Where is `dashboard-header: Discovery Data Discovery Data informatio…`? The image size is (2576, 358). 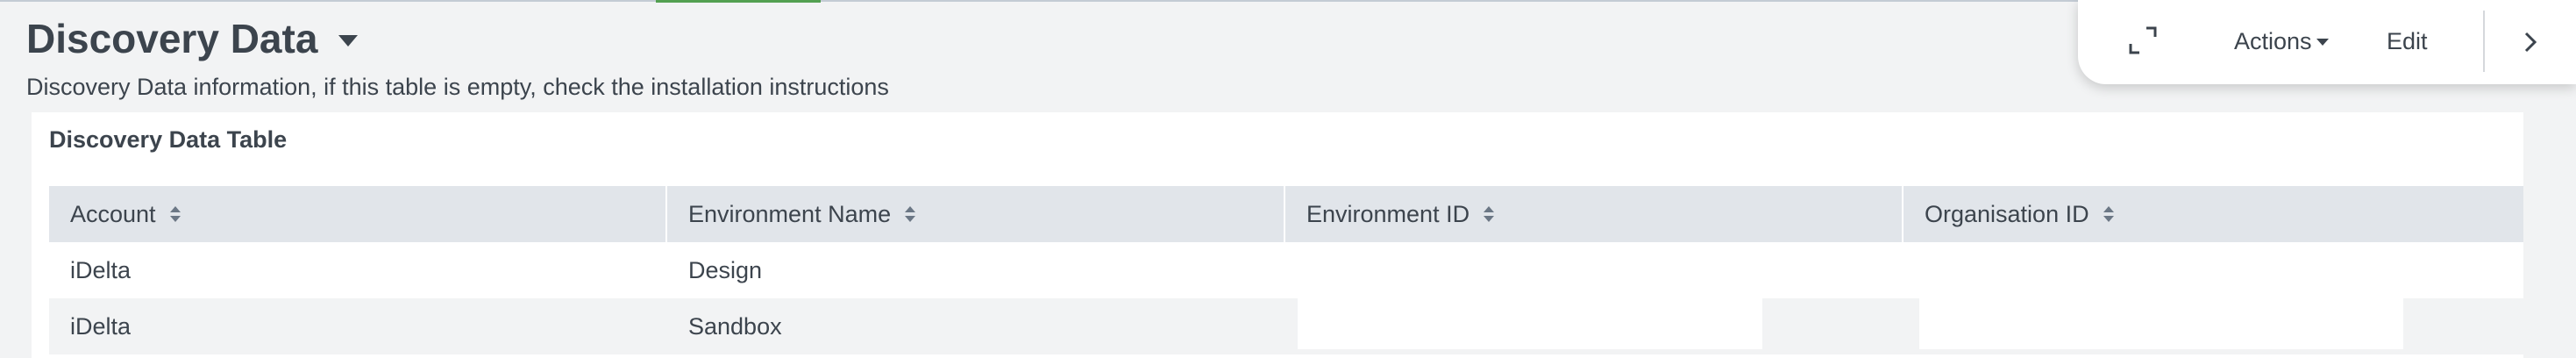 dashboard-header: Discovery Data Discovery Data informatio… is located at coordinates (457, 57).